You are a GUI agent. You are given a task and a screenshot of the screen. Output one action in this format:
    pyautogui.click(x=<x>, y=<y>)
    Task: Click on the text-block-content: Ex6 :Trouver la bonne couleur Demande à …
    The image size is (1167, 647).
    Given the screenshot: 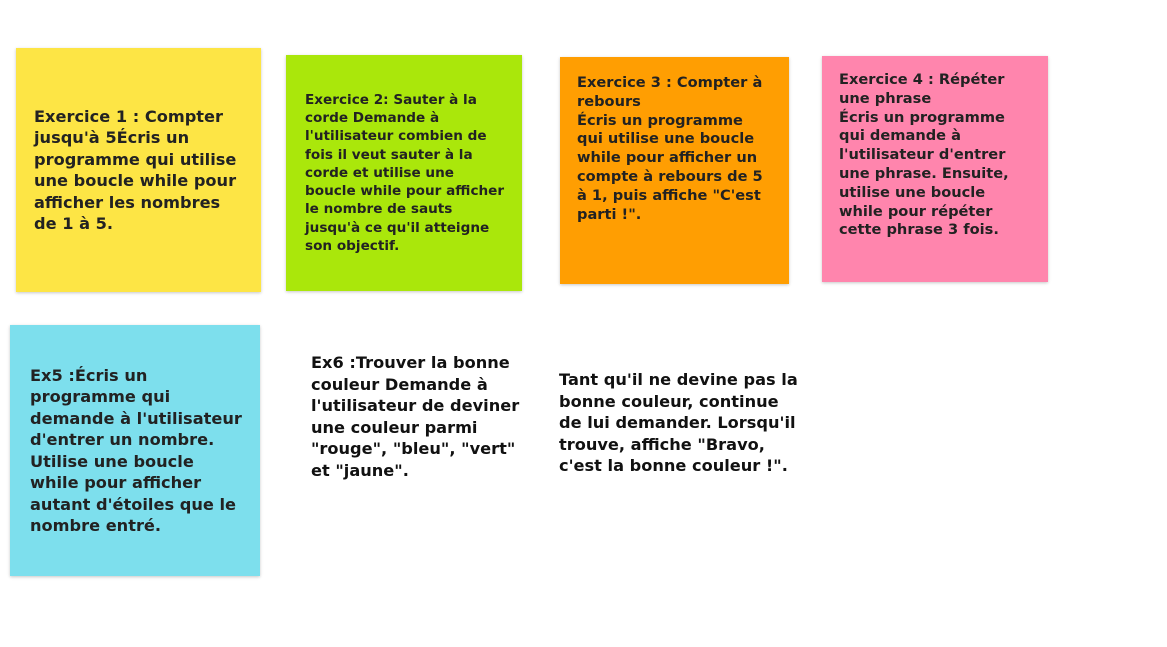 What is the action you would take?
    pyautogui.click(x=415, y=416)
    